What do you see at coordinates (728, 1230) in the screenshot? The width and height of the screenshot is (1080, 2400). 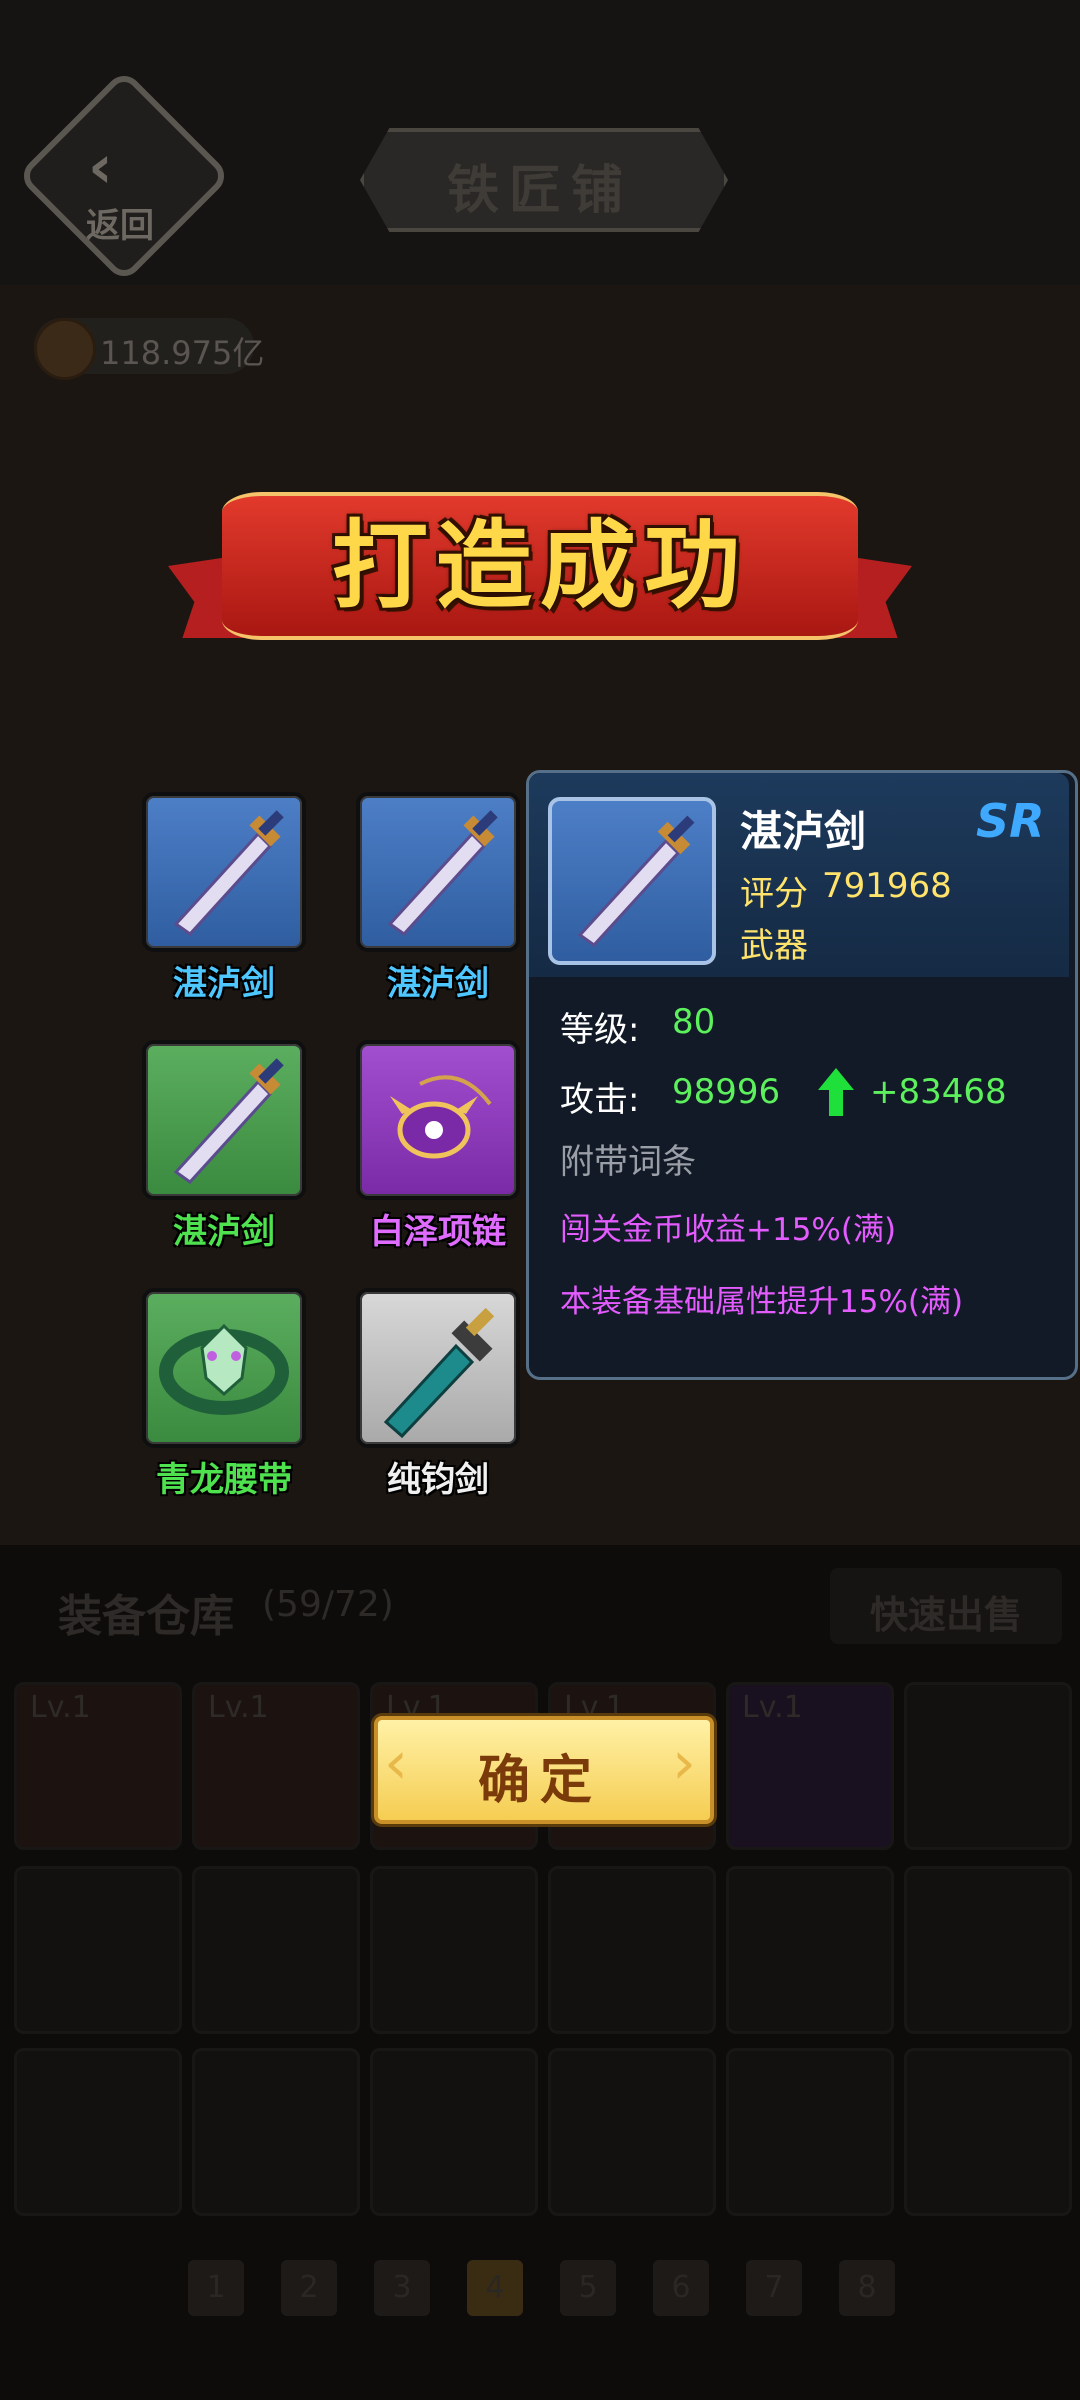 I see `affix-line: 闯关金币收益+15%(满)` at bounding box center [728, 1230].